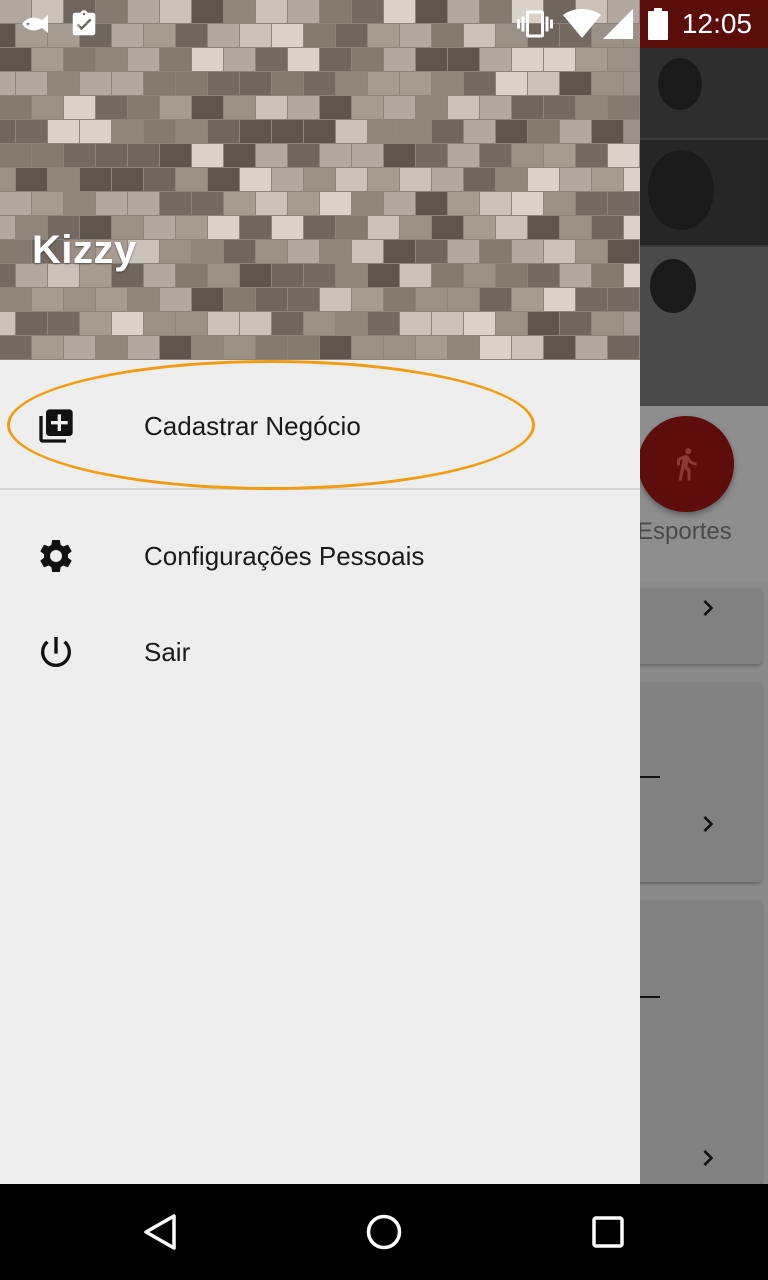 This screenshot has height=1280, width=768. What do you see at coordinates (320, 489) in the screenshot?
I see `menu-divider` at bounding box center [320, 489].